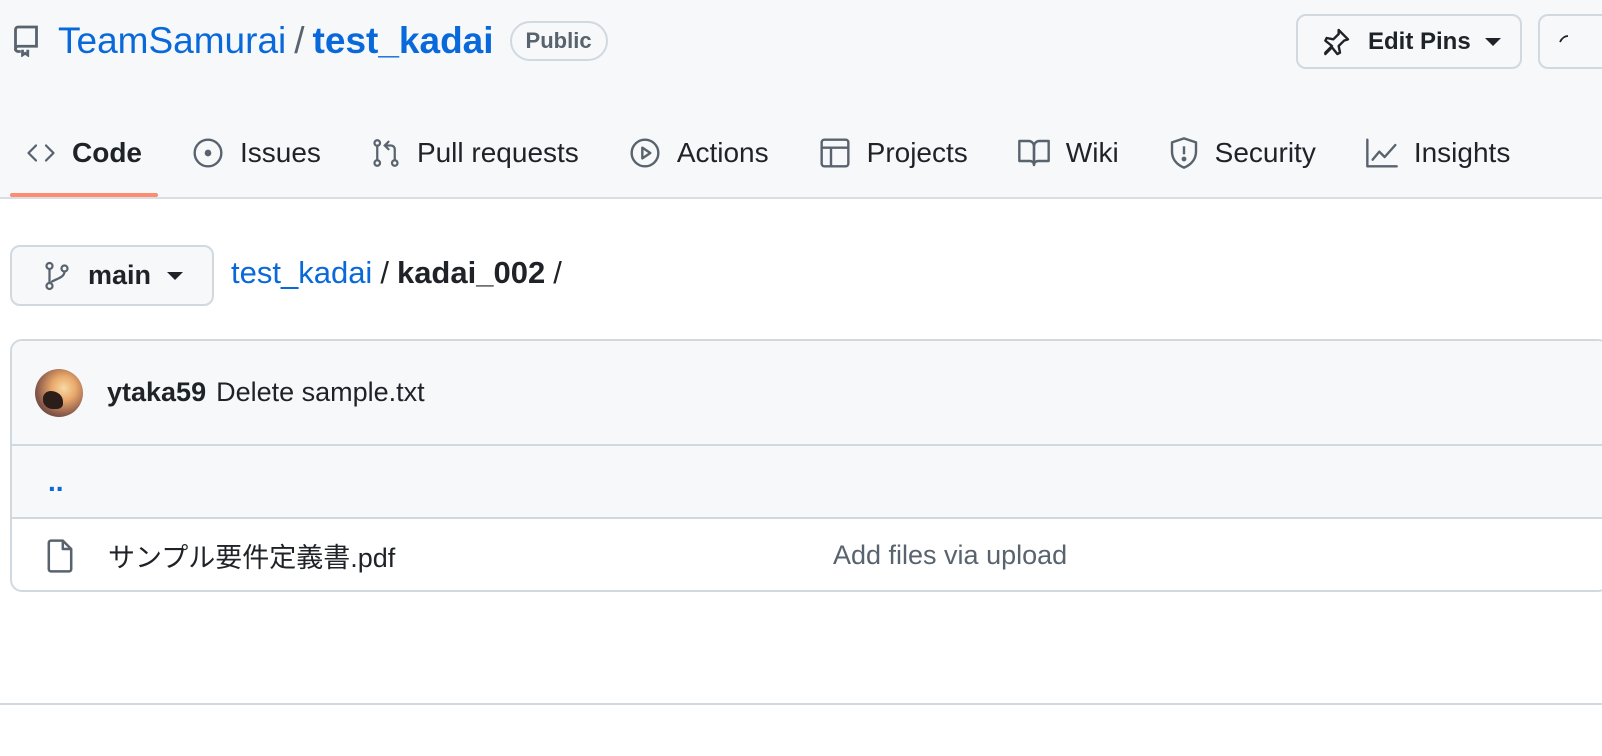 This screenshot has width=1602, height=756. I want to click on commit-author-link: ytaka59, so click(156, 392).